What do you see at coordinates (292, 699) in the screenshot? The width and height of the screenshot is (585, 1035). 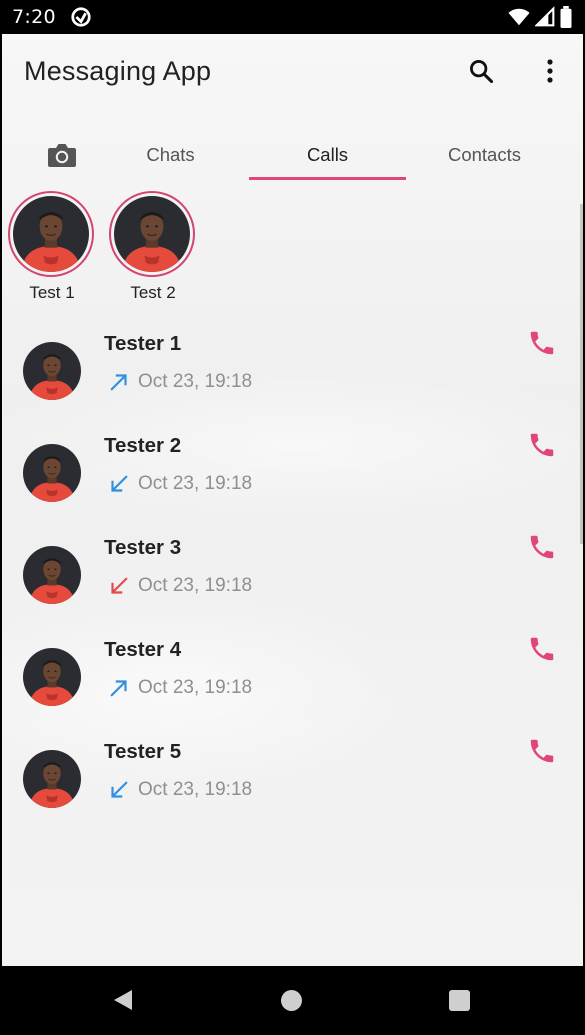 I see `call-list-item: Tester 4 Oct 23, 19:18` at bounding box center [292, 699].